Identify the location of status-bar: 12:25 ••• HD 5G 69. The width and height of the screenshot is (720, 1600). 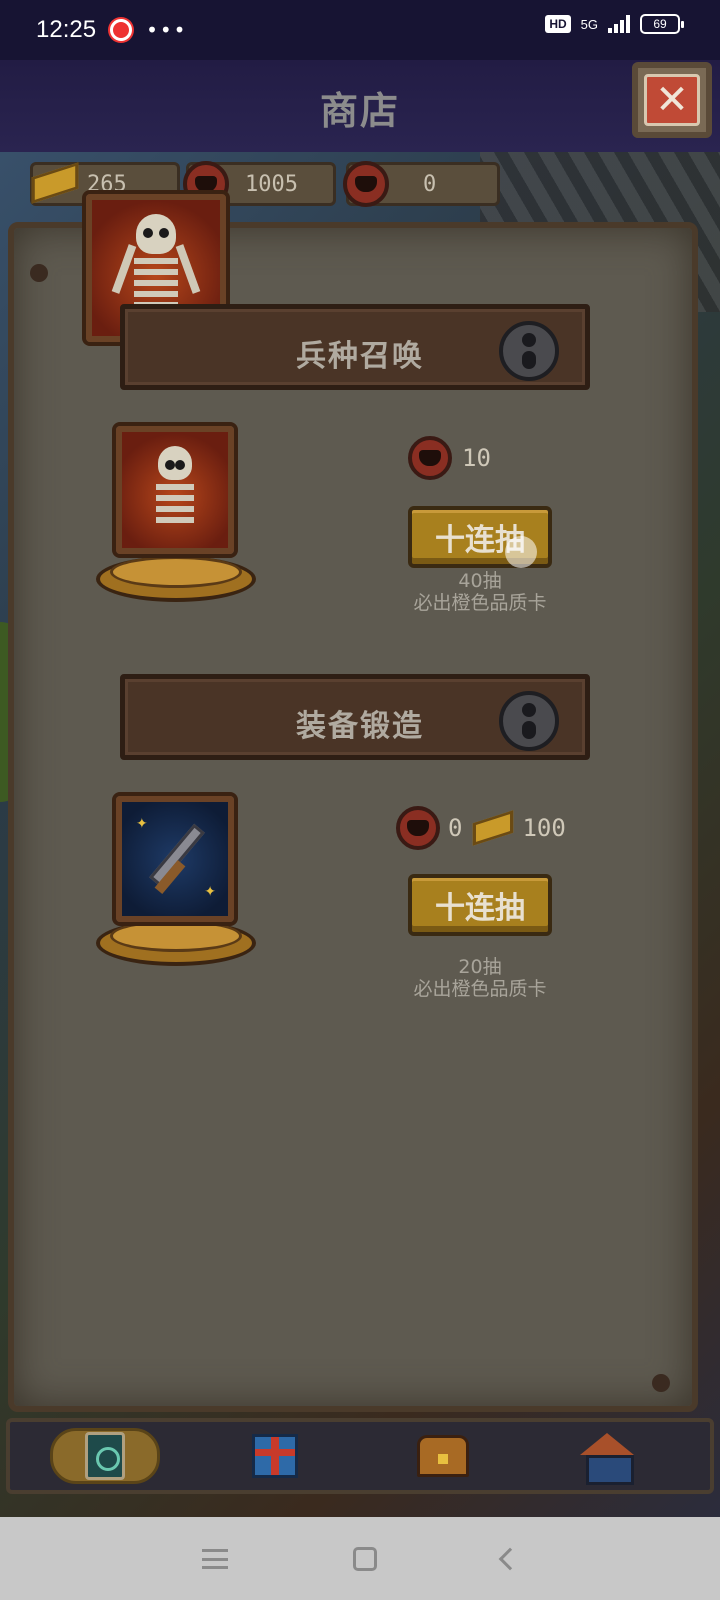
(360, 30).